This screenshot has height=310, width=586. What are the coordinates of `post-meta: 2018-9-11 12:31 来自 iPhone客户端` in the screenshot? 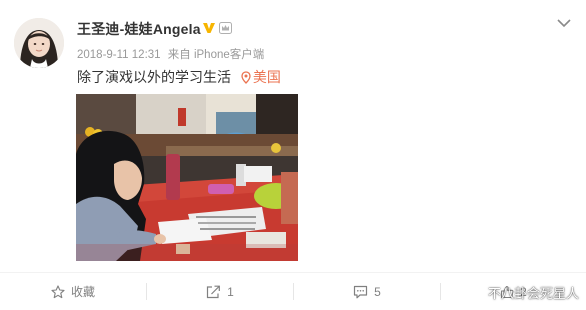 It's located at (172, 54).